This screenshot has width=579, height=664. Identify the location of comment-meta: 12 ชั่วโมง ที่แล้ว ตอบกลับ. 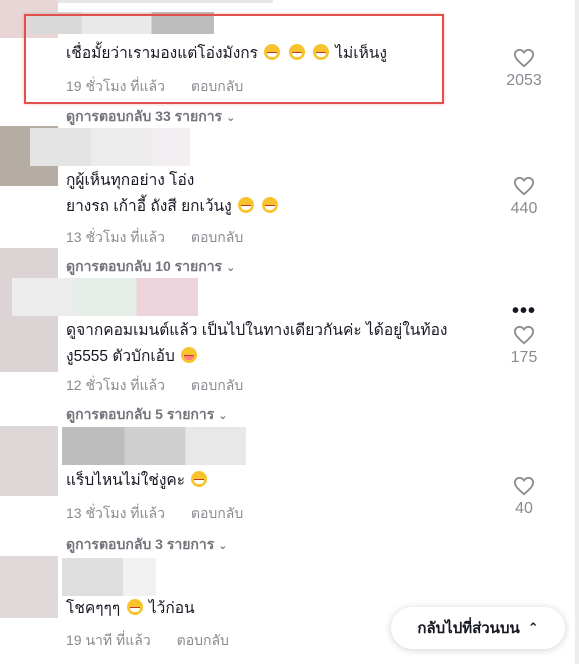
(154, 386).